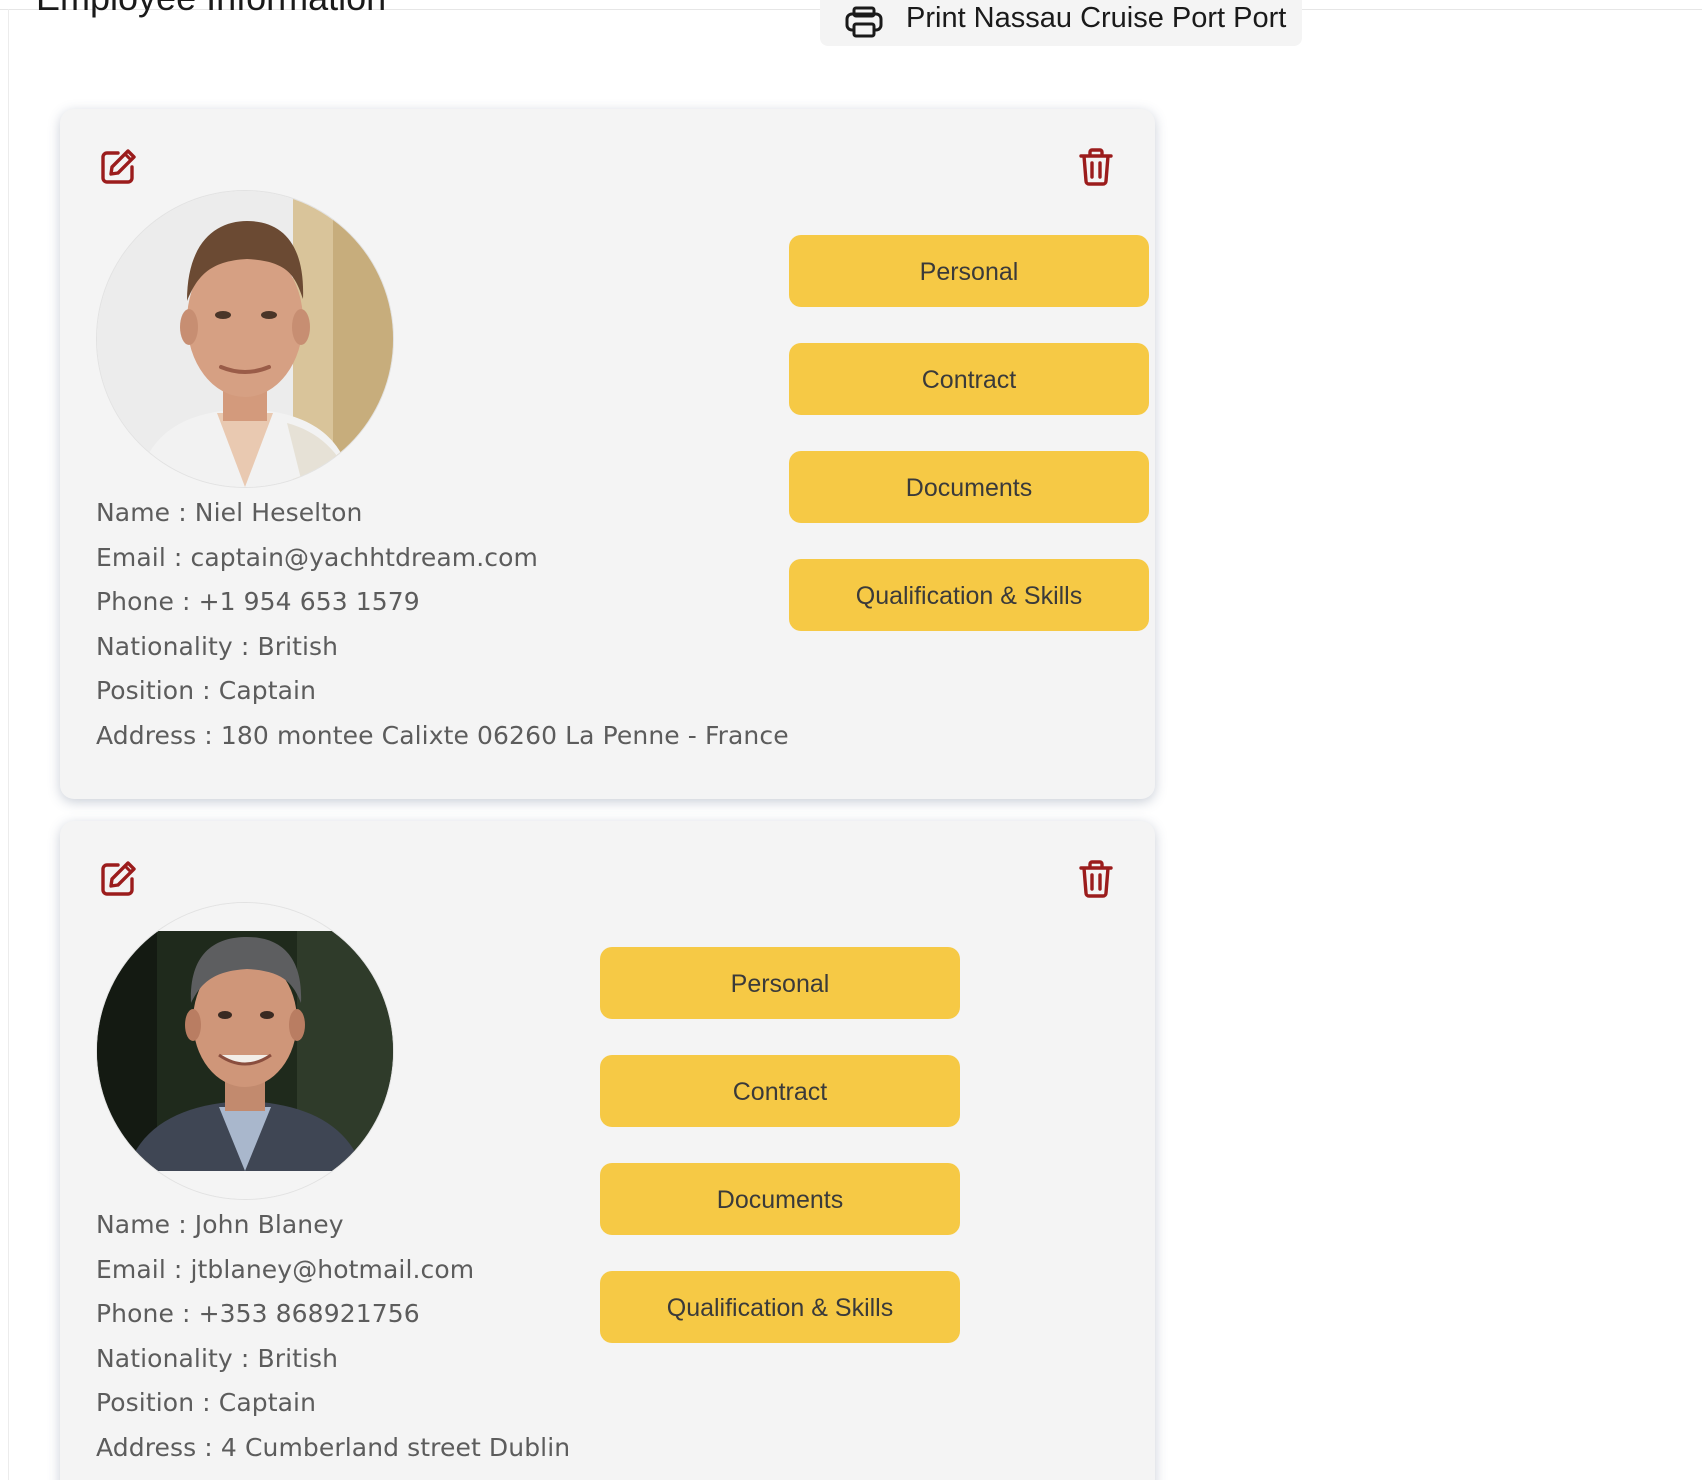  Describe the element at coordinates (258, 1314) in the screenshot. I see `employee-phone: Phone : +353 868921756` at that location.